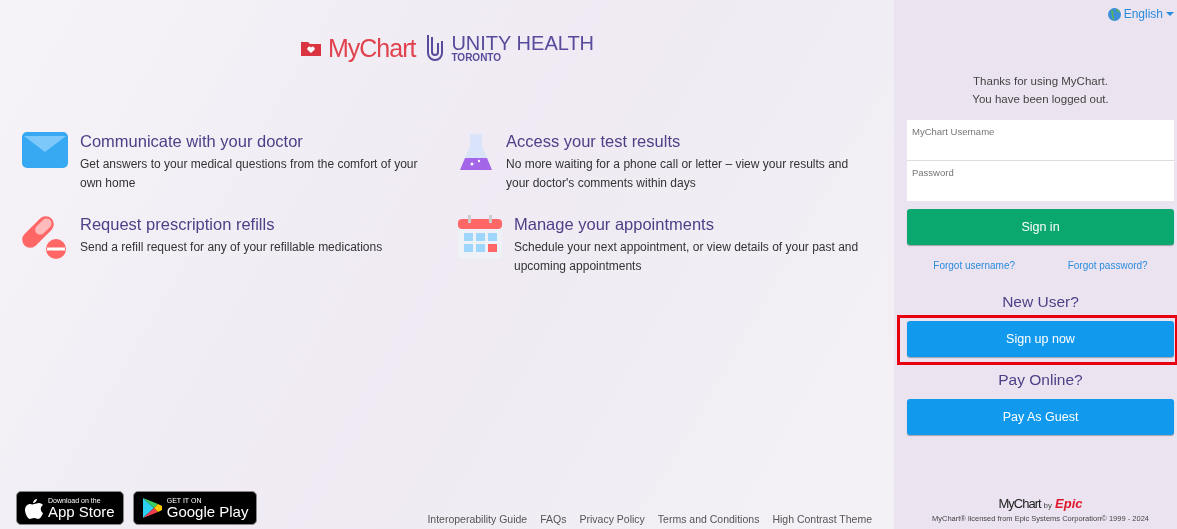  What do you see at coordinates (612, 519) in the screenshot?
I see `footer-link: Privacy Policy` at bounding box center [612, 519].